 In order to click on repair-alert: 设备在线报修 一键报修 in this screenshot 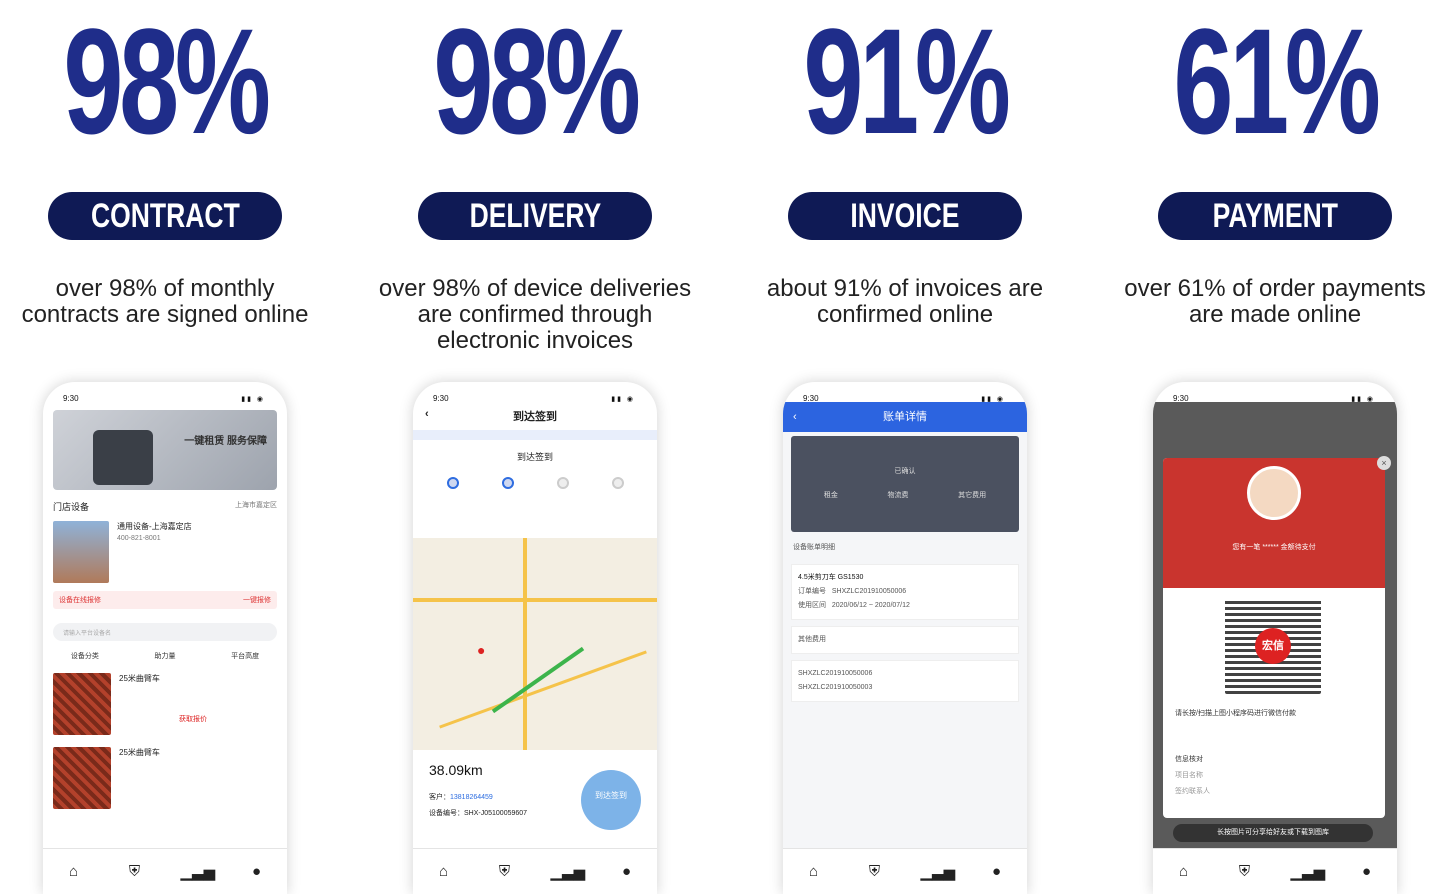, I will do `click(165, 600)`.